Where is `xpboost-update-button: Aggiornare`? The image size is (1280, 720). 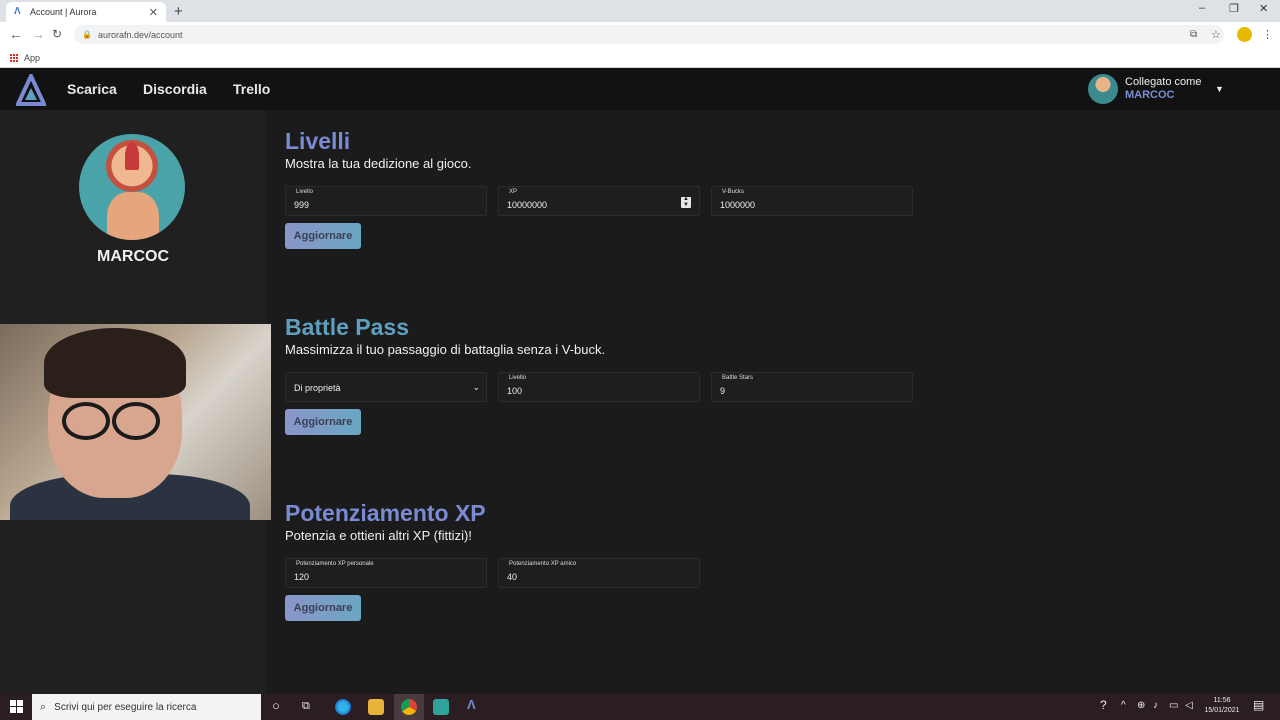
xpboost-update-button: Aggiornare is located at coordinates (323, 608).